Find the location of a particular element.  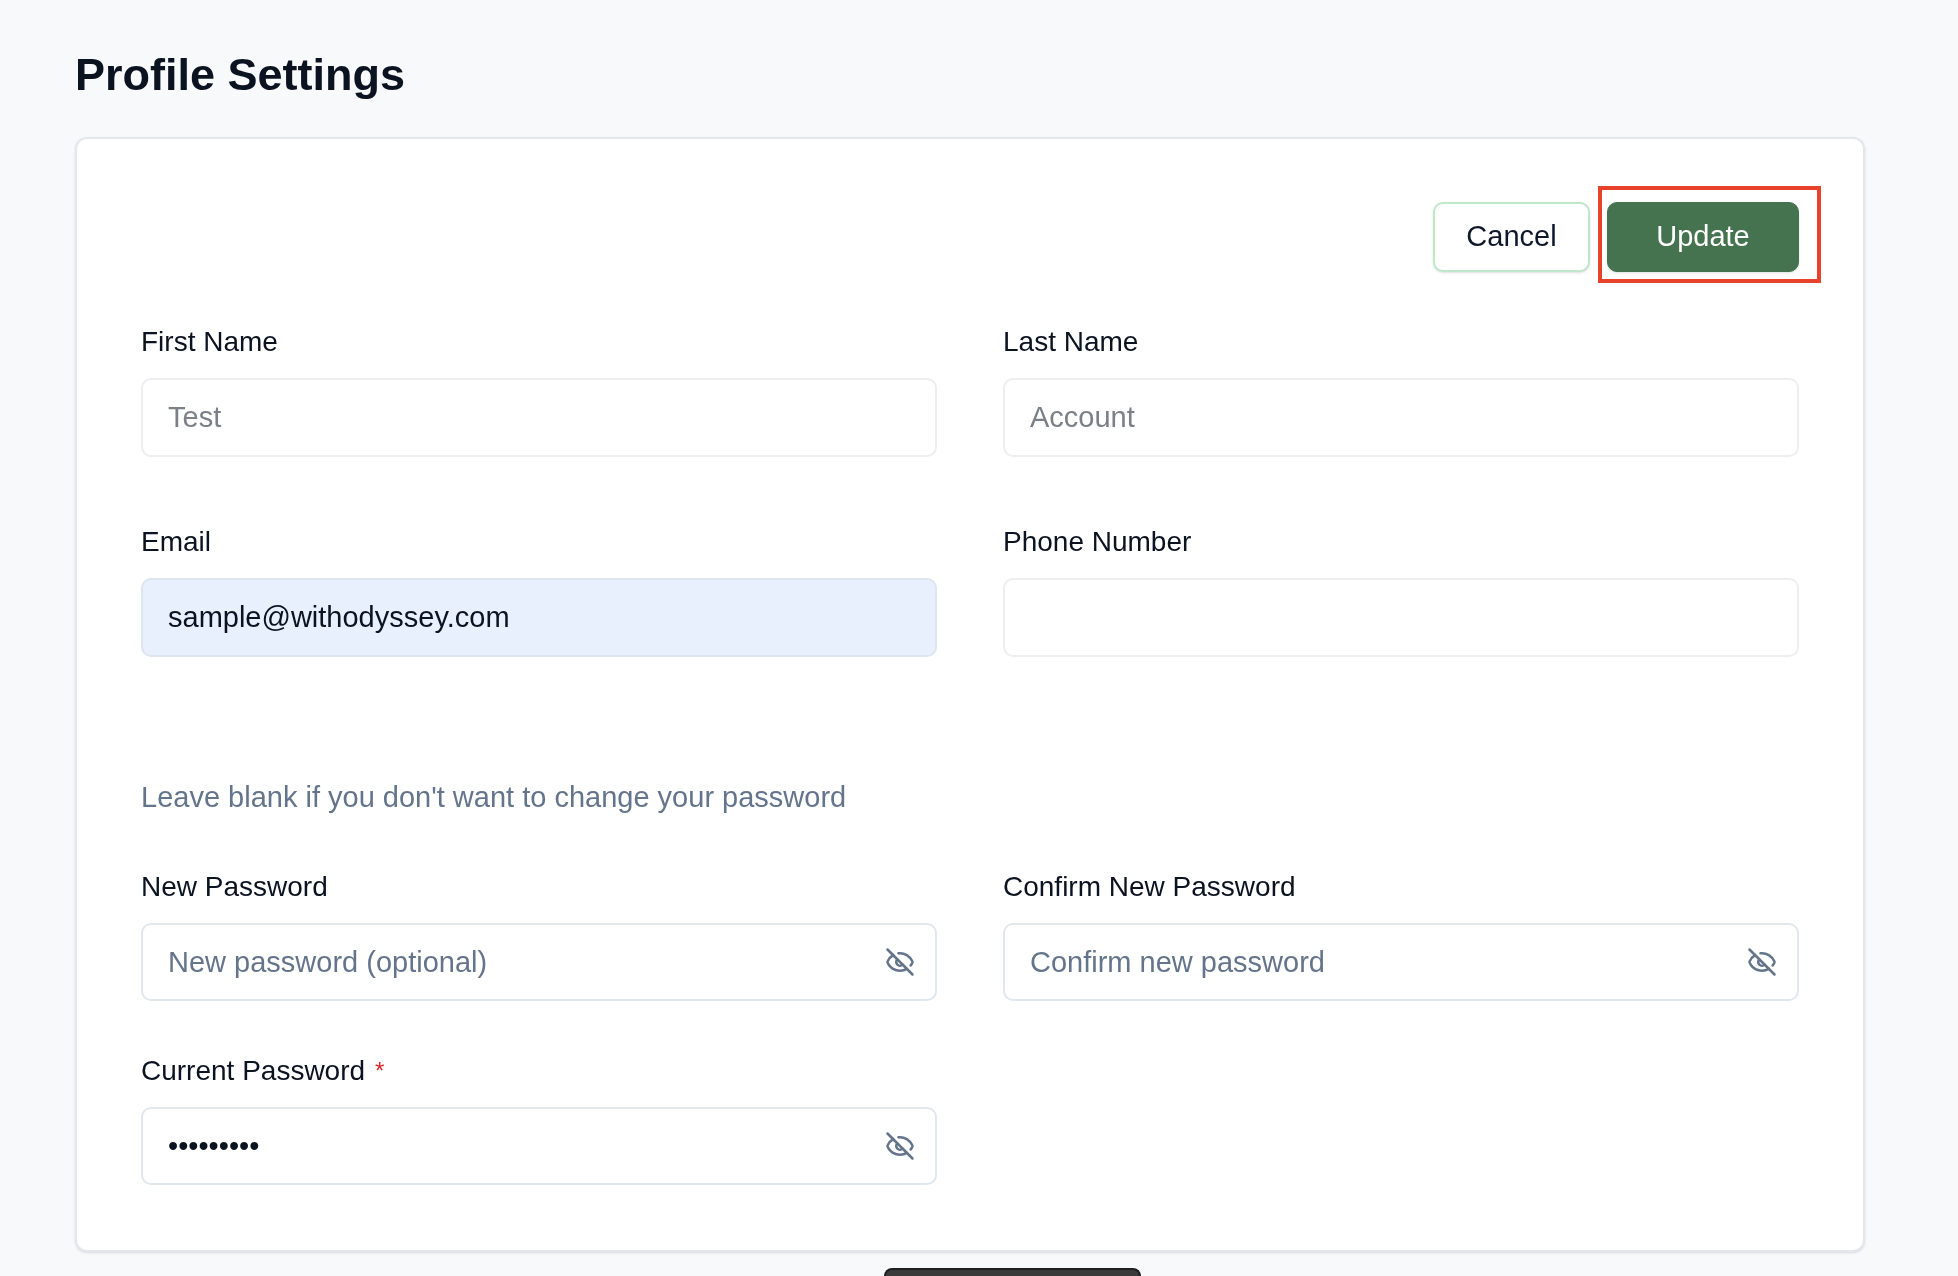

cancel-button: Cancel is located at coordinates (1511, 237).